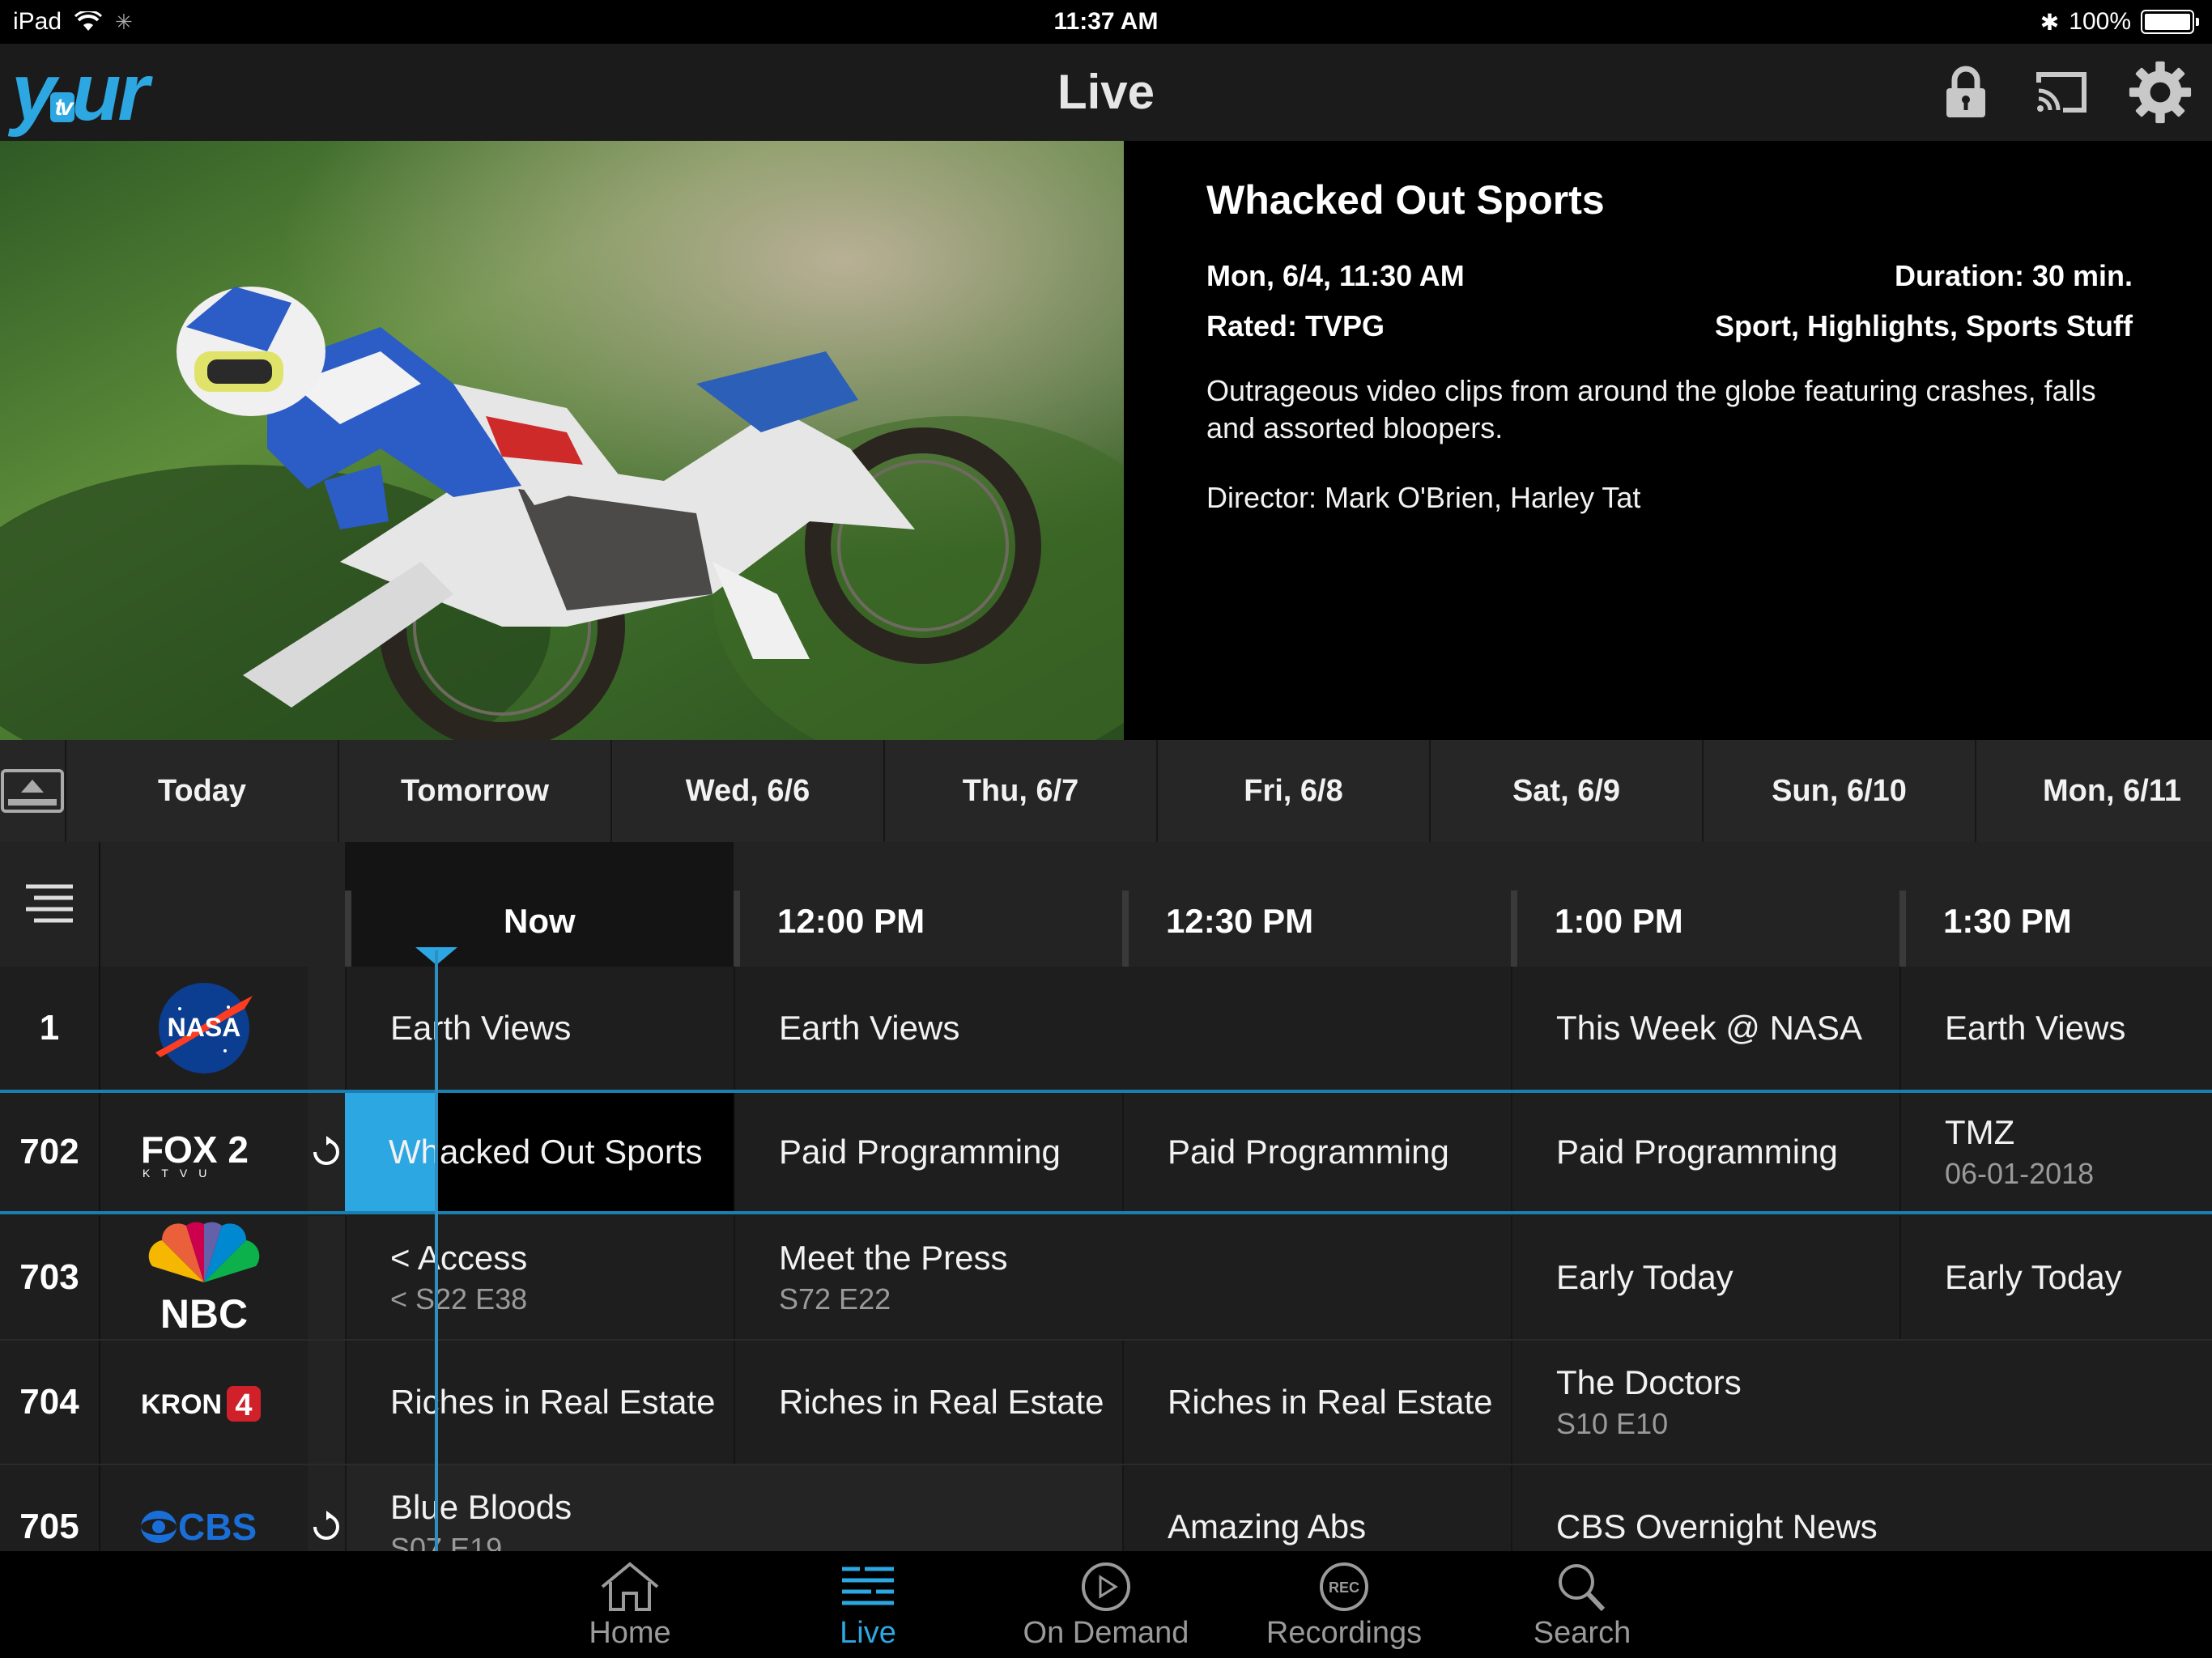  Describe the element at coordinates (181, 1173) in the screenshot. I see `svg-text: KTVU` at that location.